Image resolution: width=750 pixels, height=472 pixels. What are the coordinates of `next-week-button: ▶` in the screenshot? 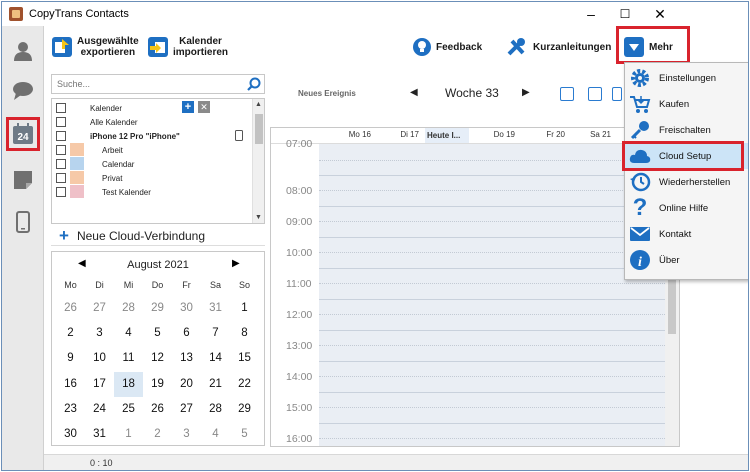 It's located at (526, 92).